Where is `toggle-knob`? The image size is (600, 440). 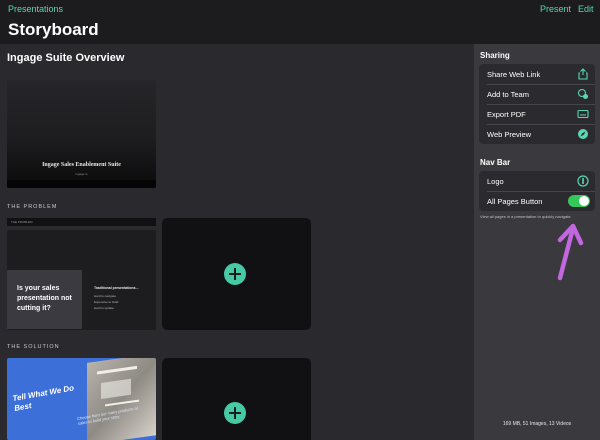 toggle-knob is located at coordinates (584, 201).